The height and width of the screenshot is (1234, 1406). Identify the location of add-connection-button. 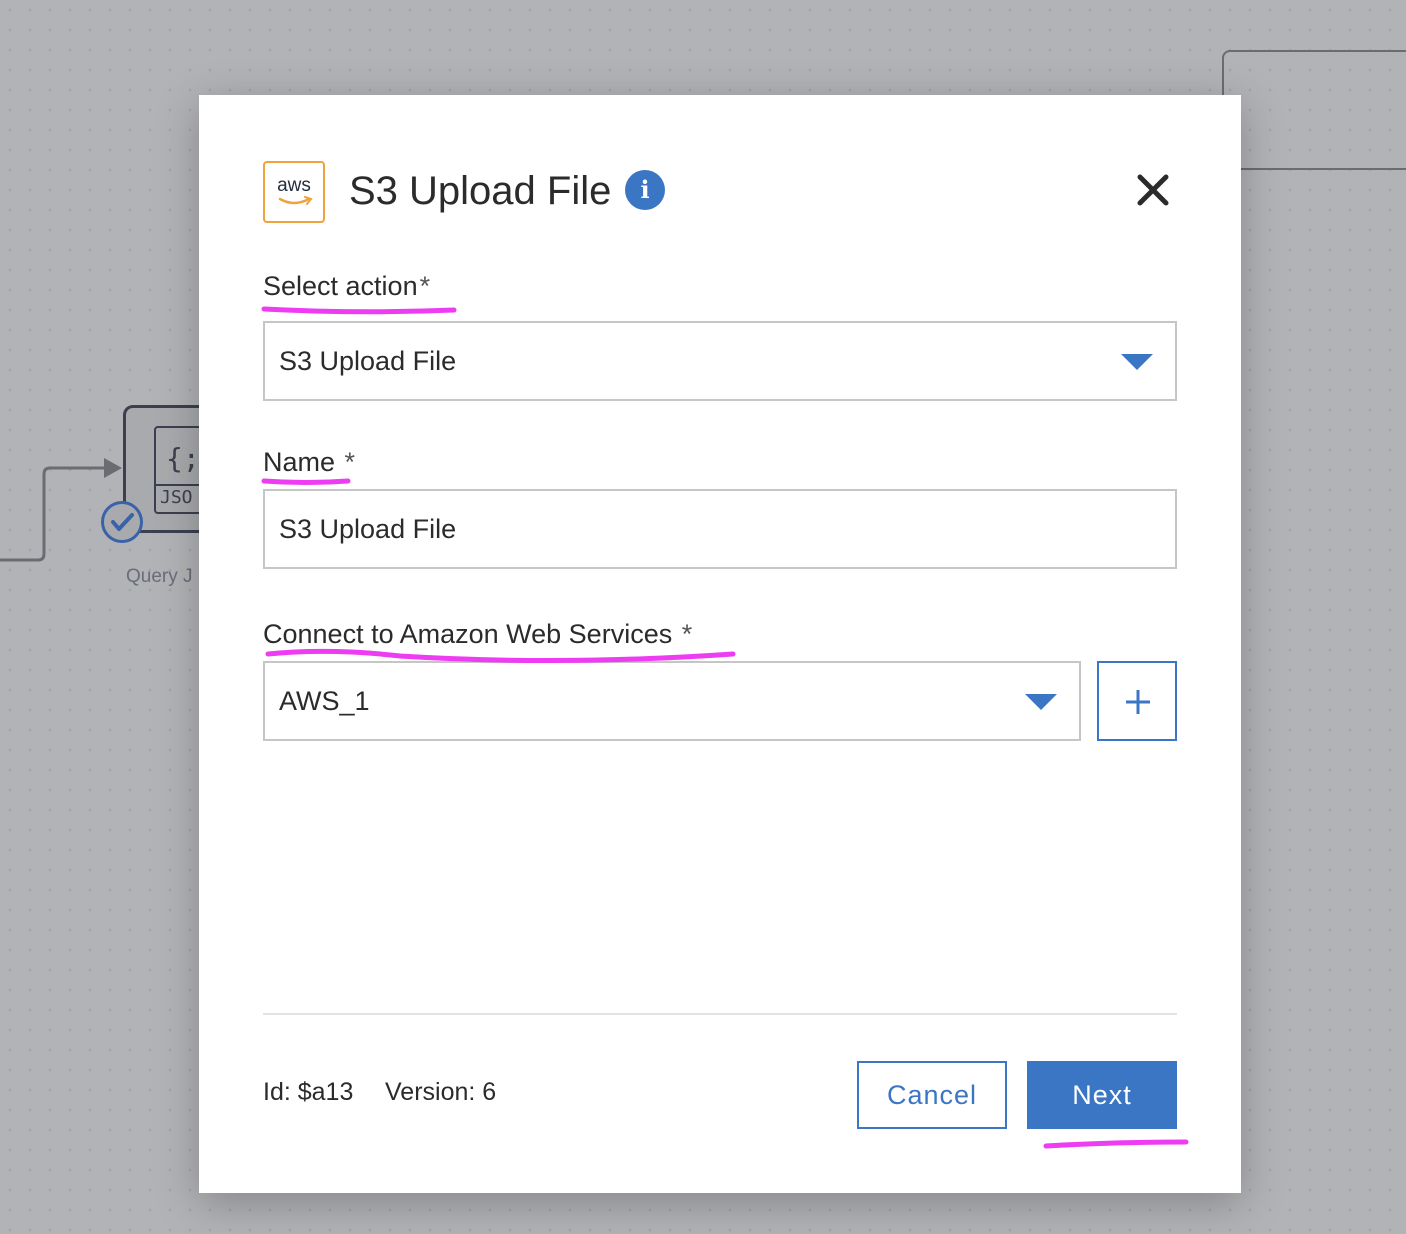
(1137, 701).